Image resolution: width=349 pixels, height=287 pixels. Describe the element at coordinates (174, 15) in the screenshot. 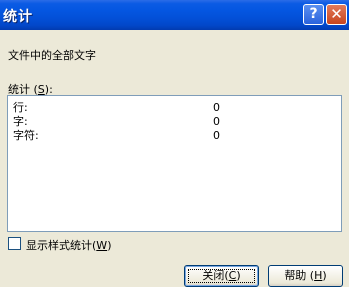

I see `title-bar: 统计 ? ✕` at that location.